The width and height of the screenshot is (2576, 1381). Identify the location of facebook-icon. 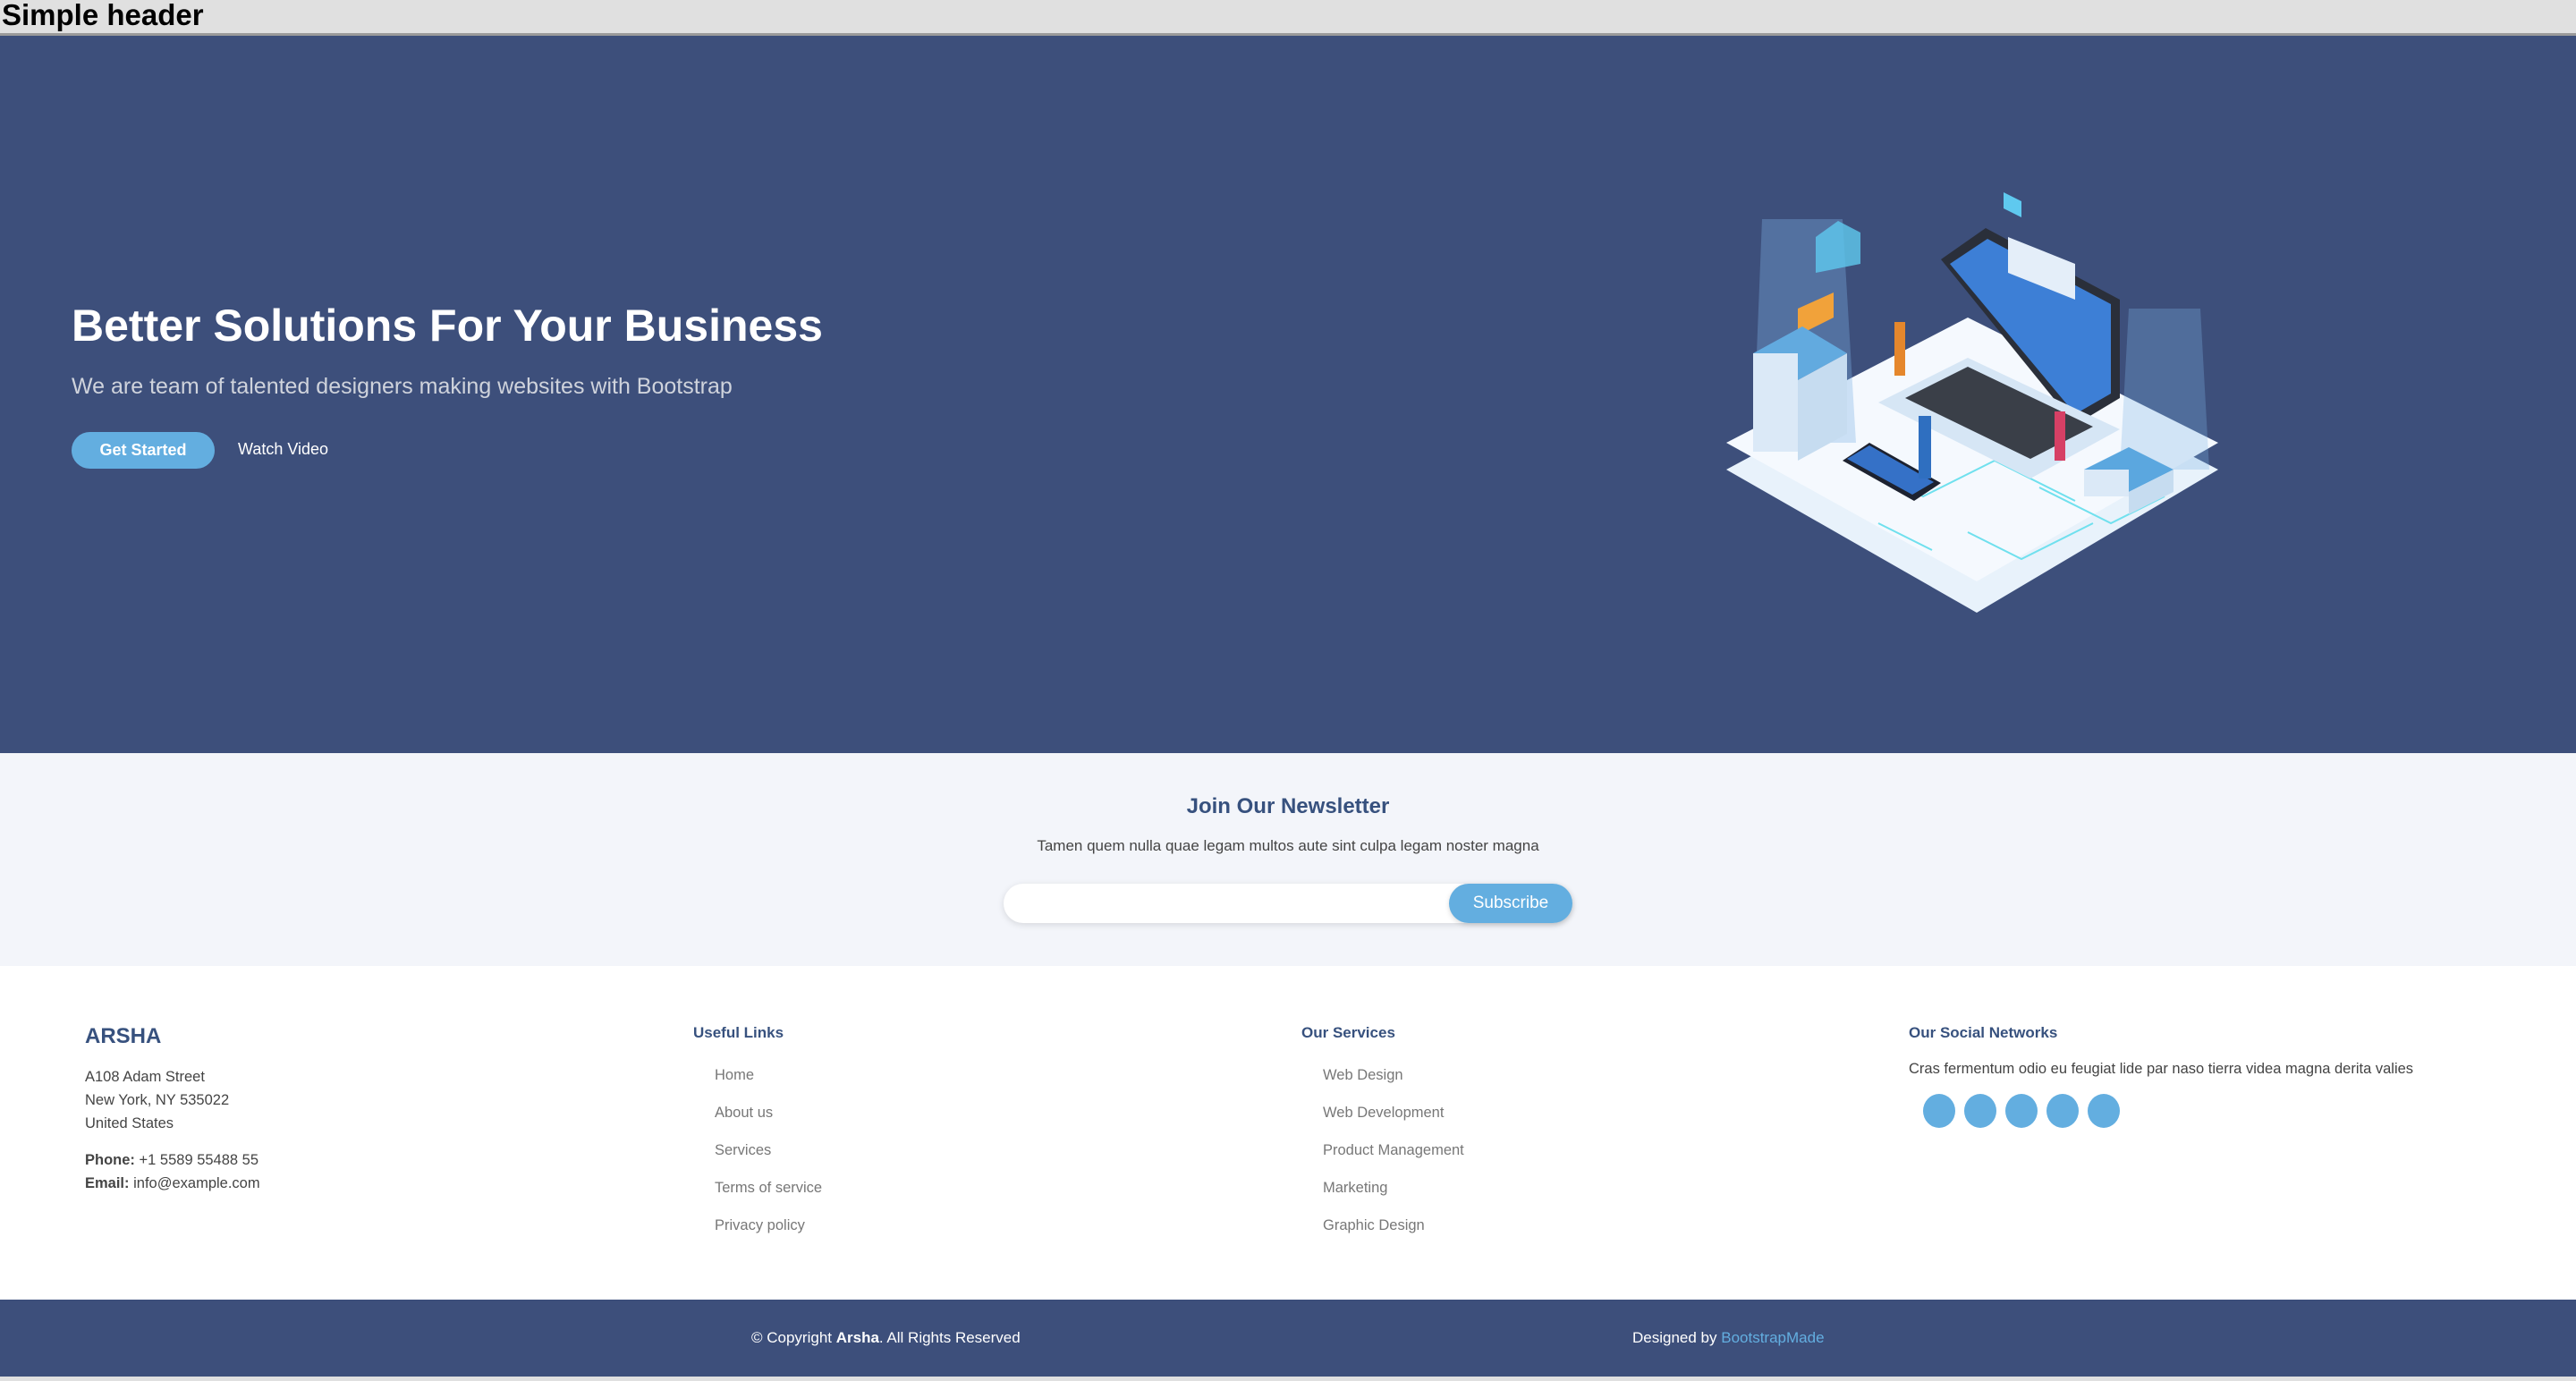
(1980, 1111).